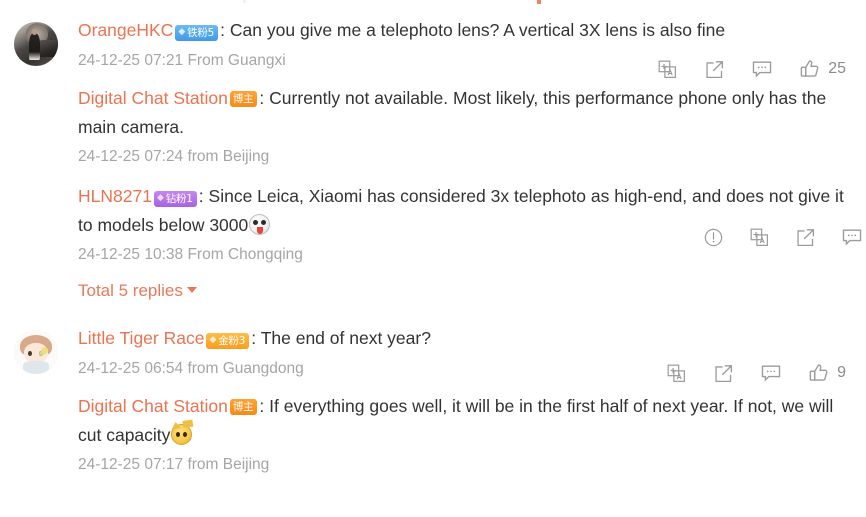 This screenshot has width=866, height=517. What do you see at coordinates (756, 373) in the screenshot?
I see `action-bar: 9` at bounding box center [756, 373].